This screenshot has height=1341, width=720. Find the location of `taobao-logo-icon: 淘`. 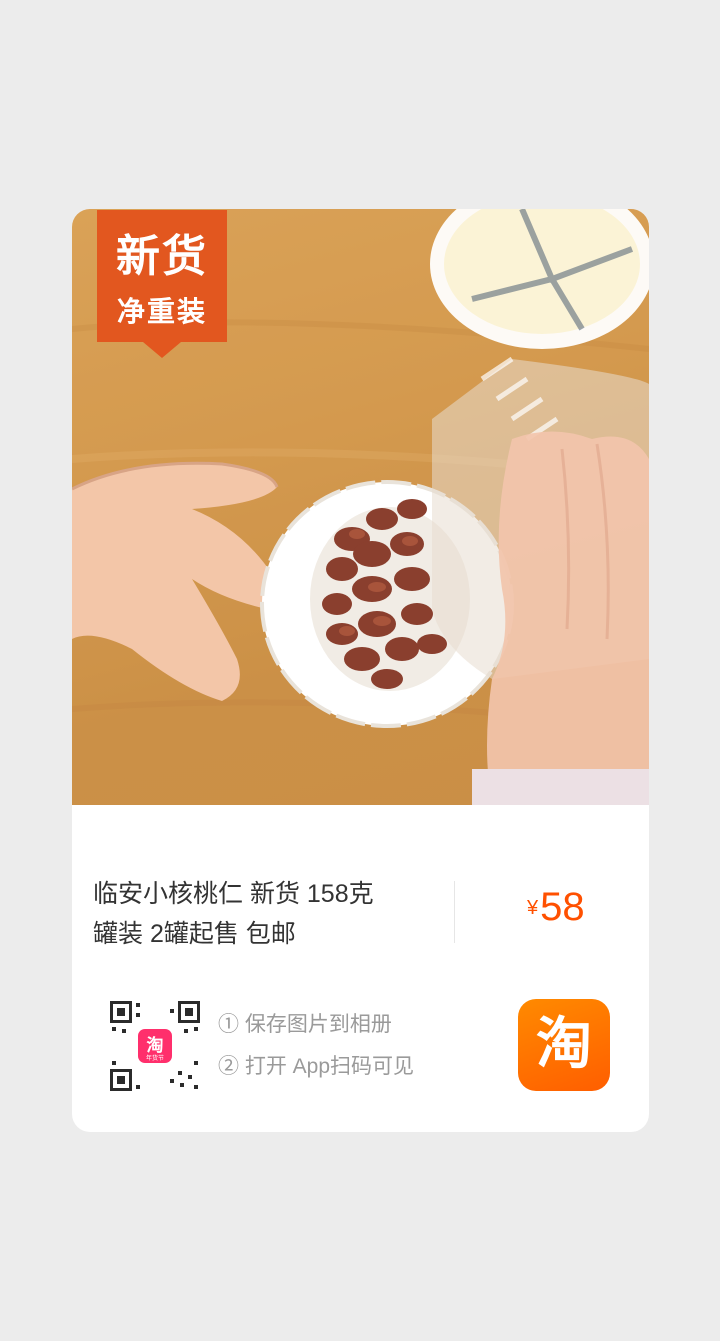

taobao-logo-icon: 淘 is located at coordinates (564, 1045).